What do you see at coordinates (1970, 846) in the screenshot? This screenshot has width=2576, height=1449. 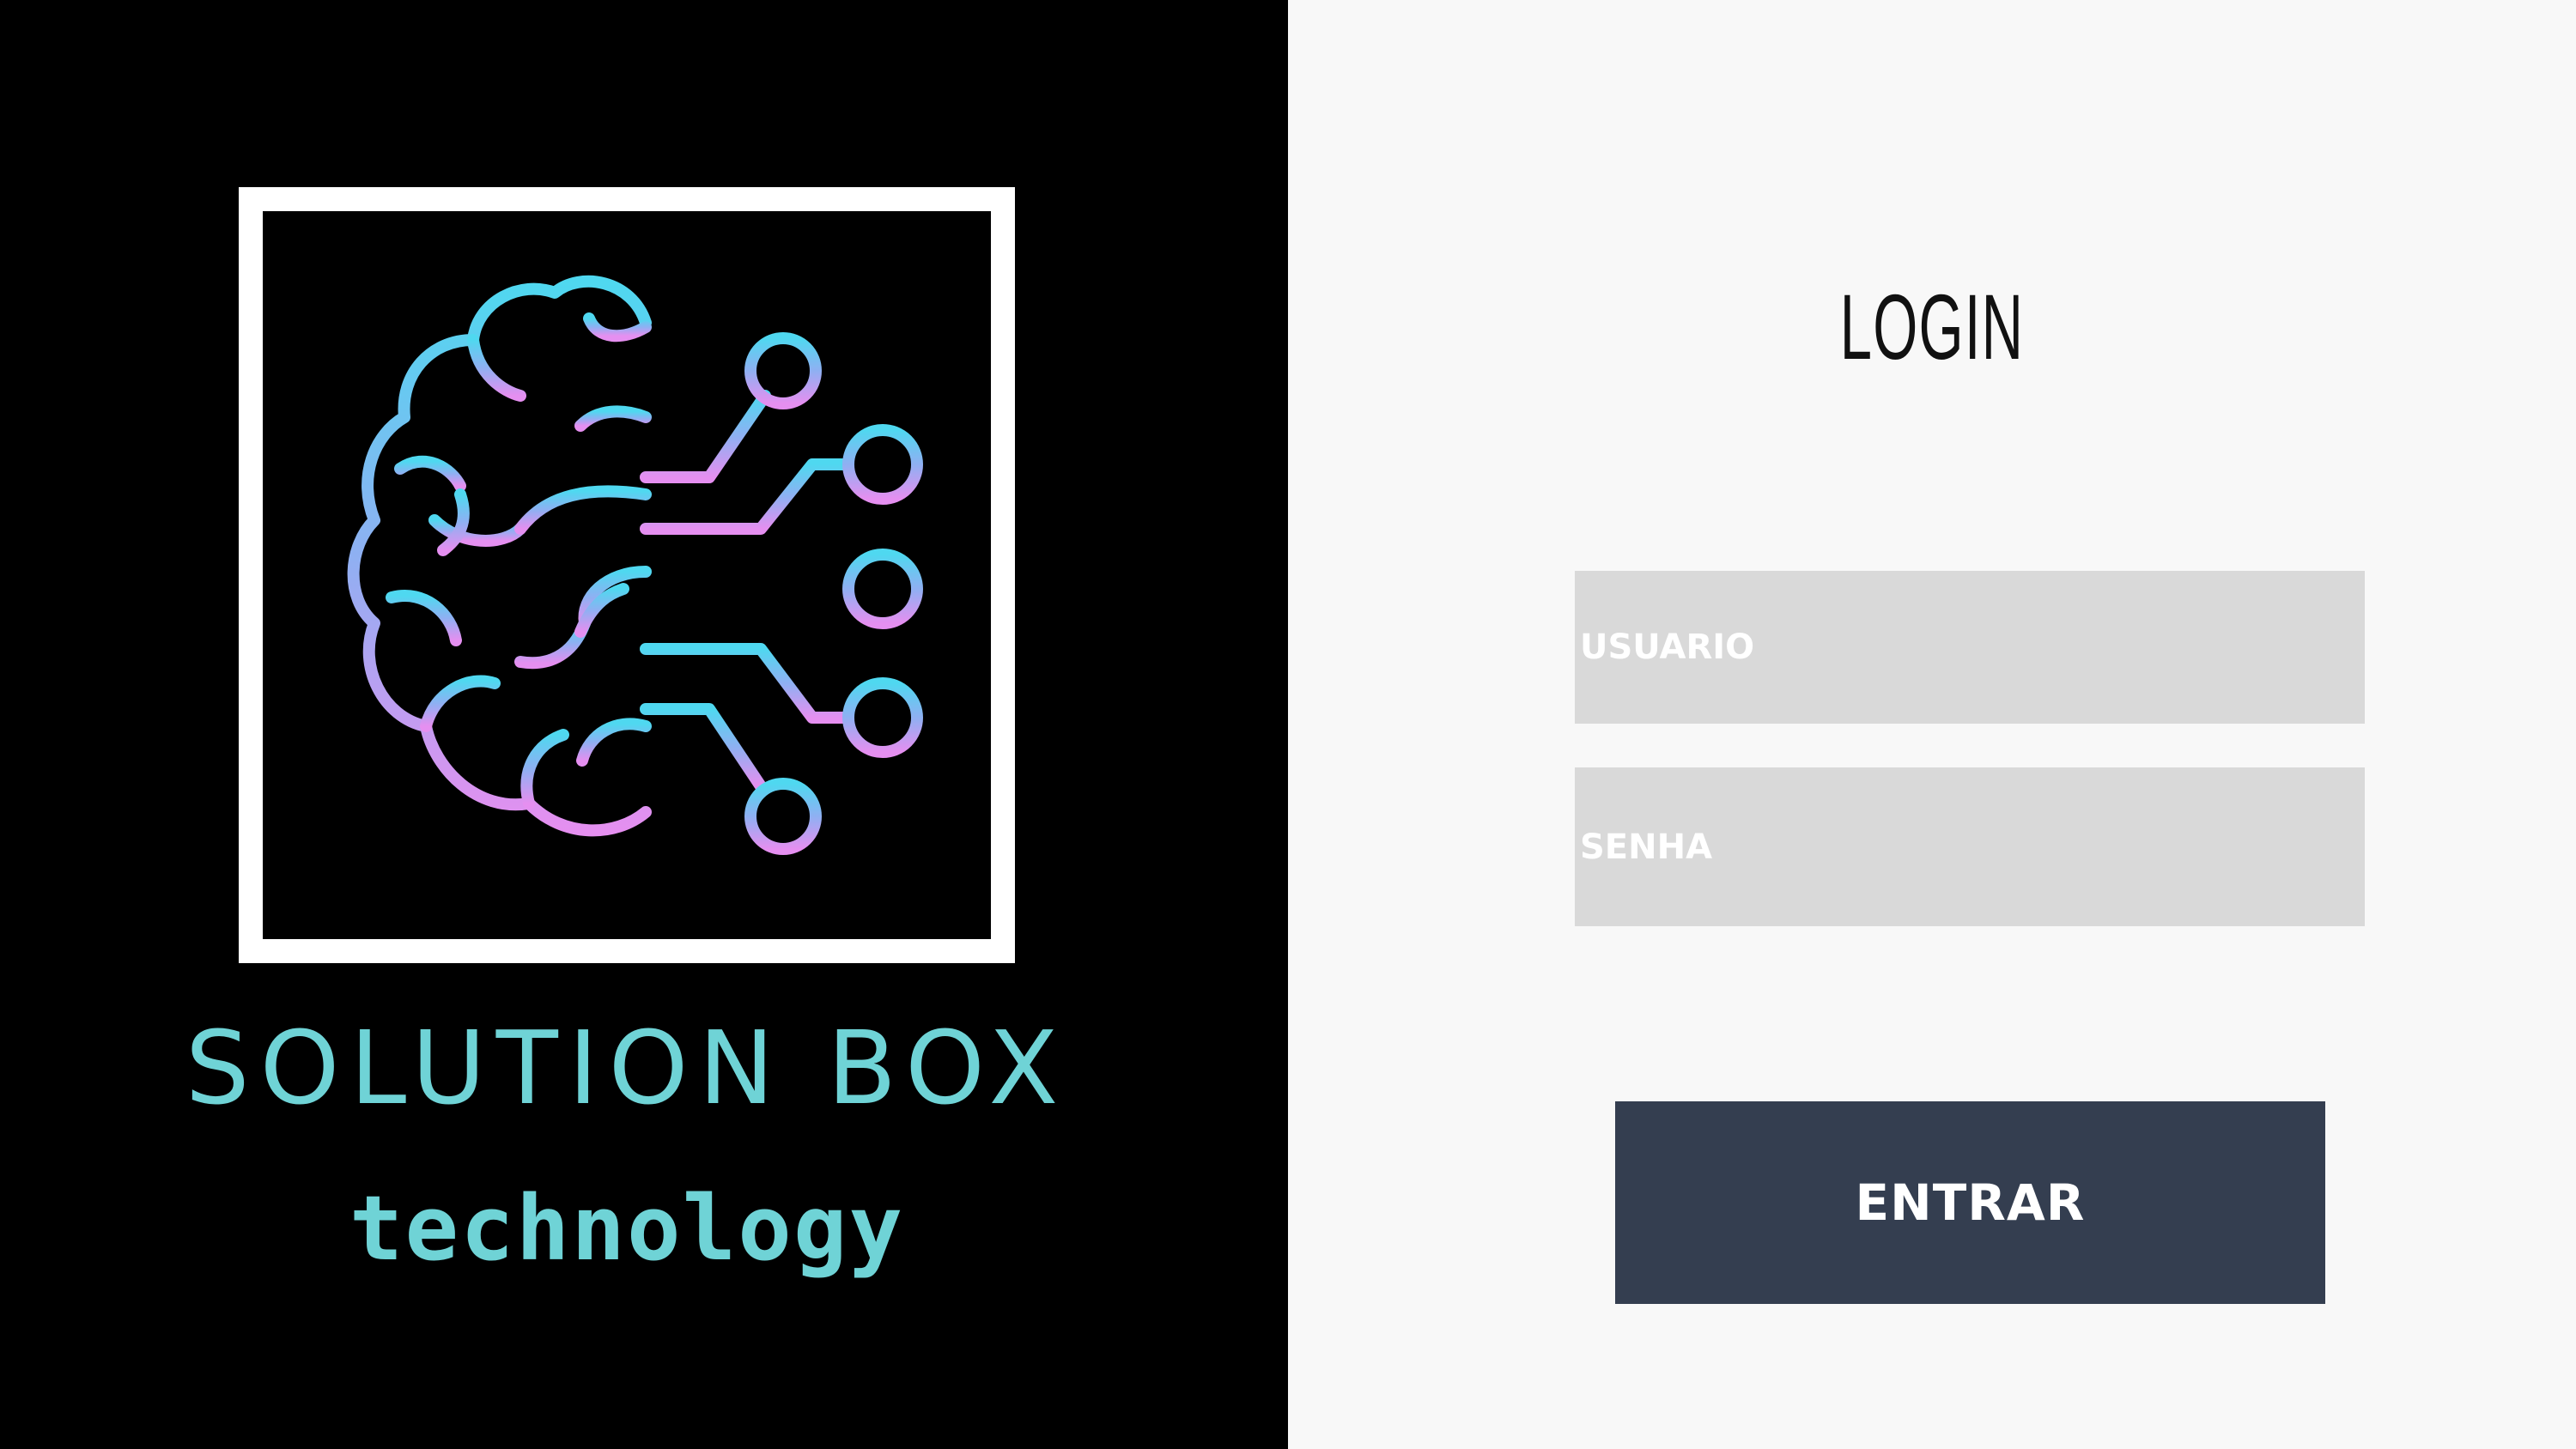 I see `password-input` at bounding box center [1970, 846].